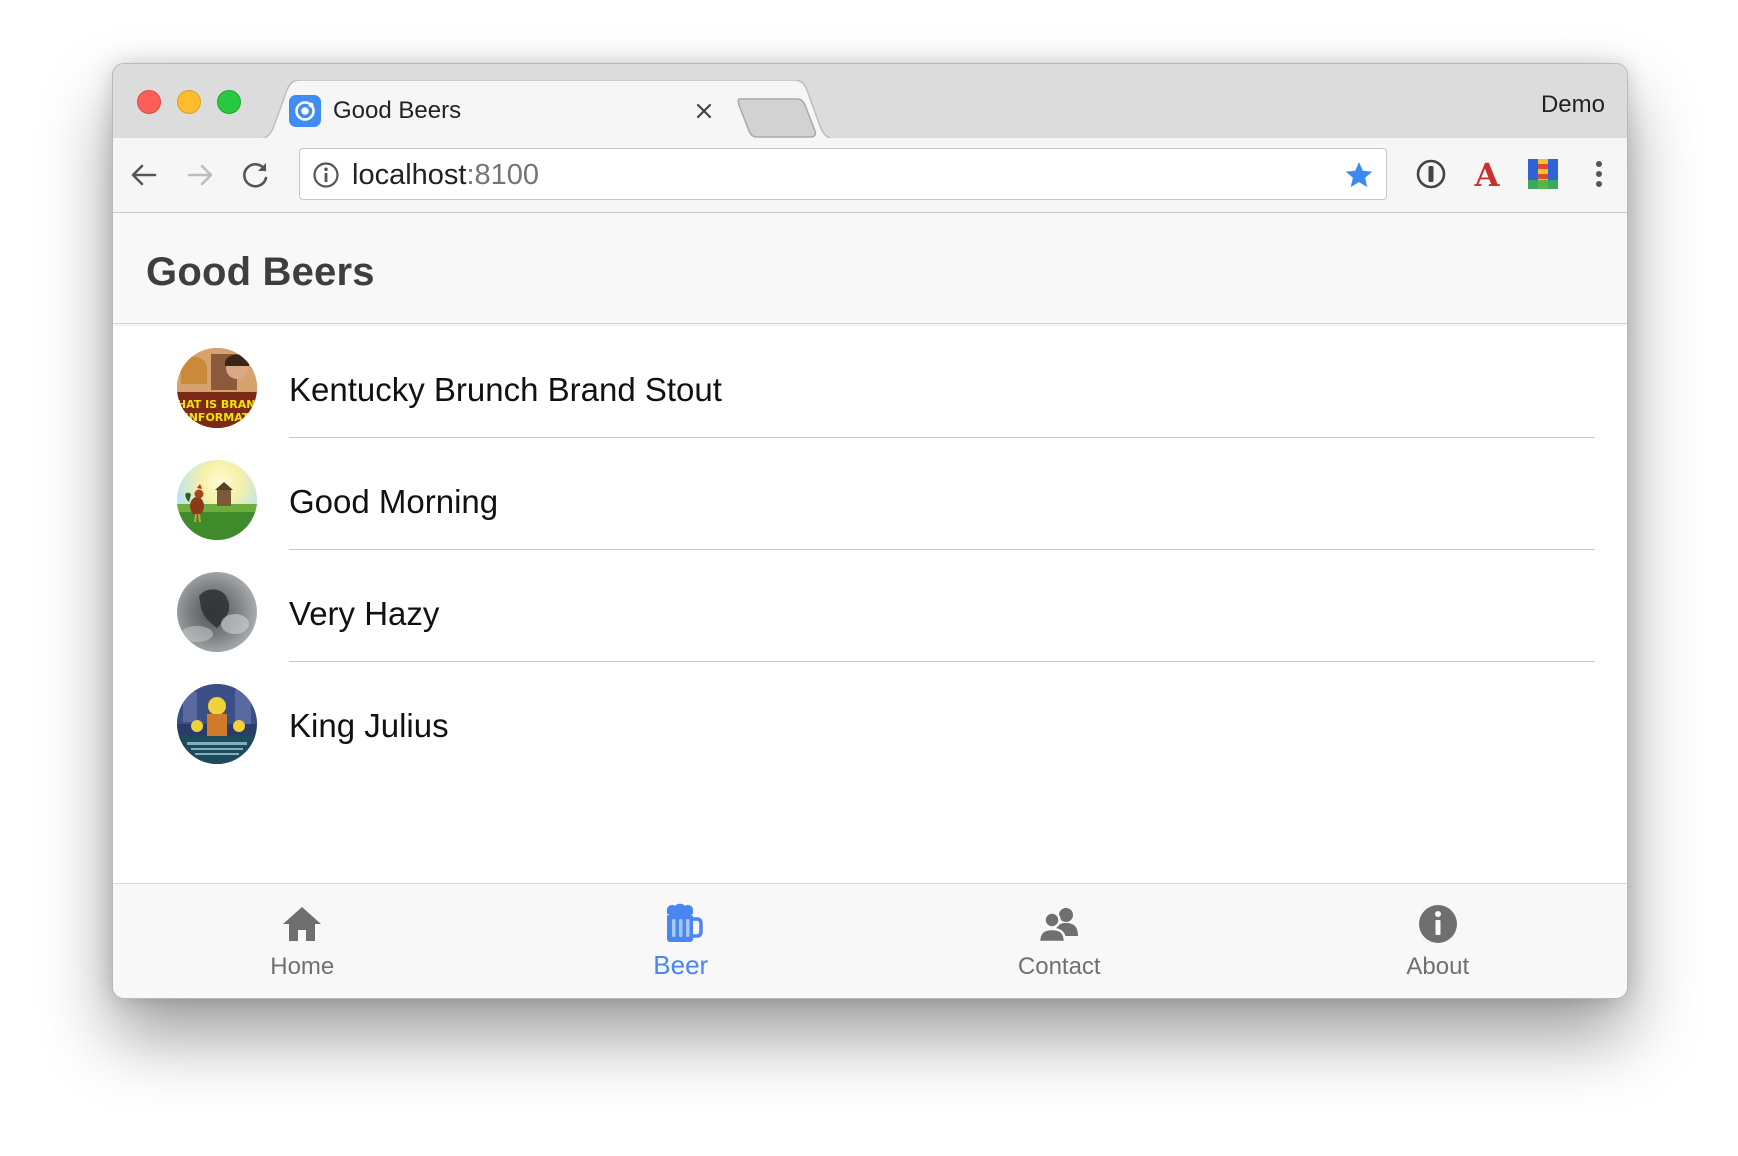 The height and width of the screenshot is (1156, 1738). I want to click on url-port: :8100, so click(503, 175).